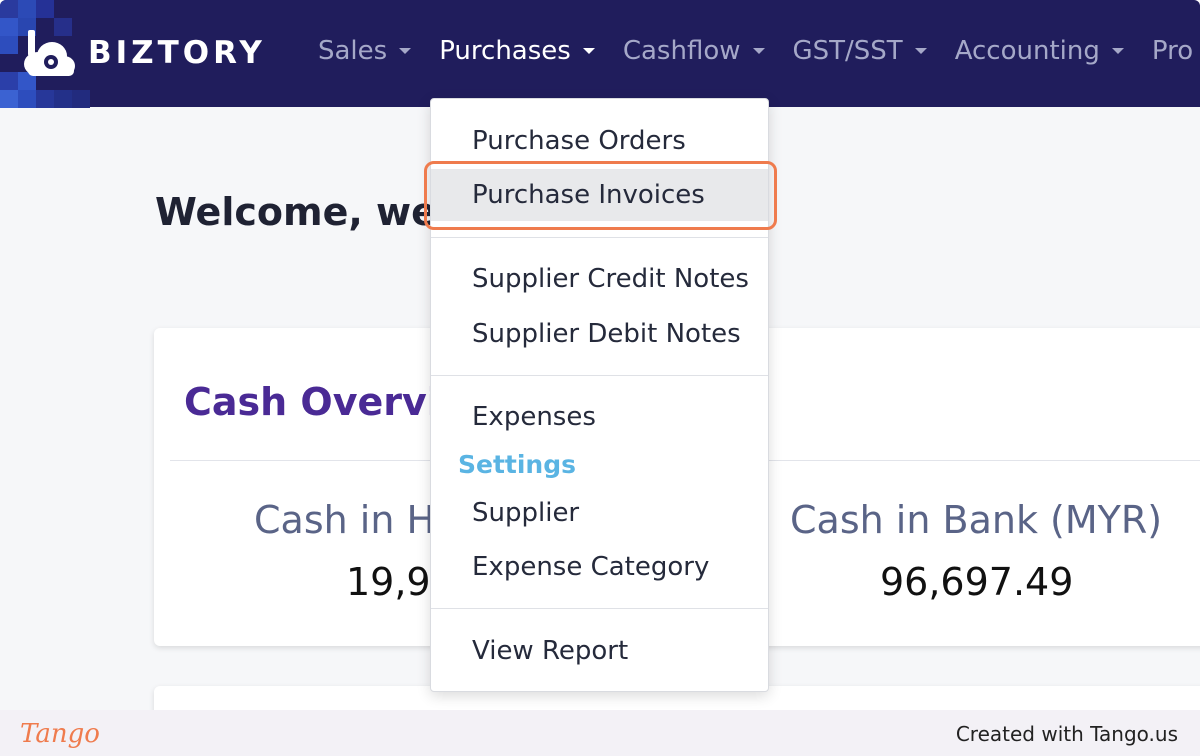 The width and height of the screenshot is (1200, 756). Describe the element at coordinates (353, 51) in the screenshot. I see `nav-sales-label: Sales` at that location.